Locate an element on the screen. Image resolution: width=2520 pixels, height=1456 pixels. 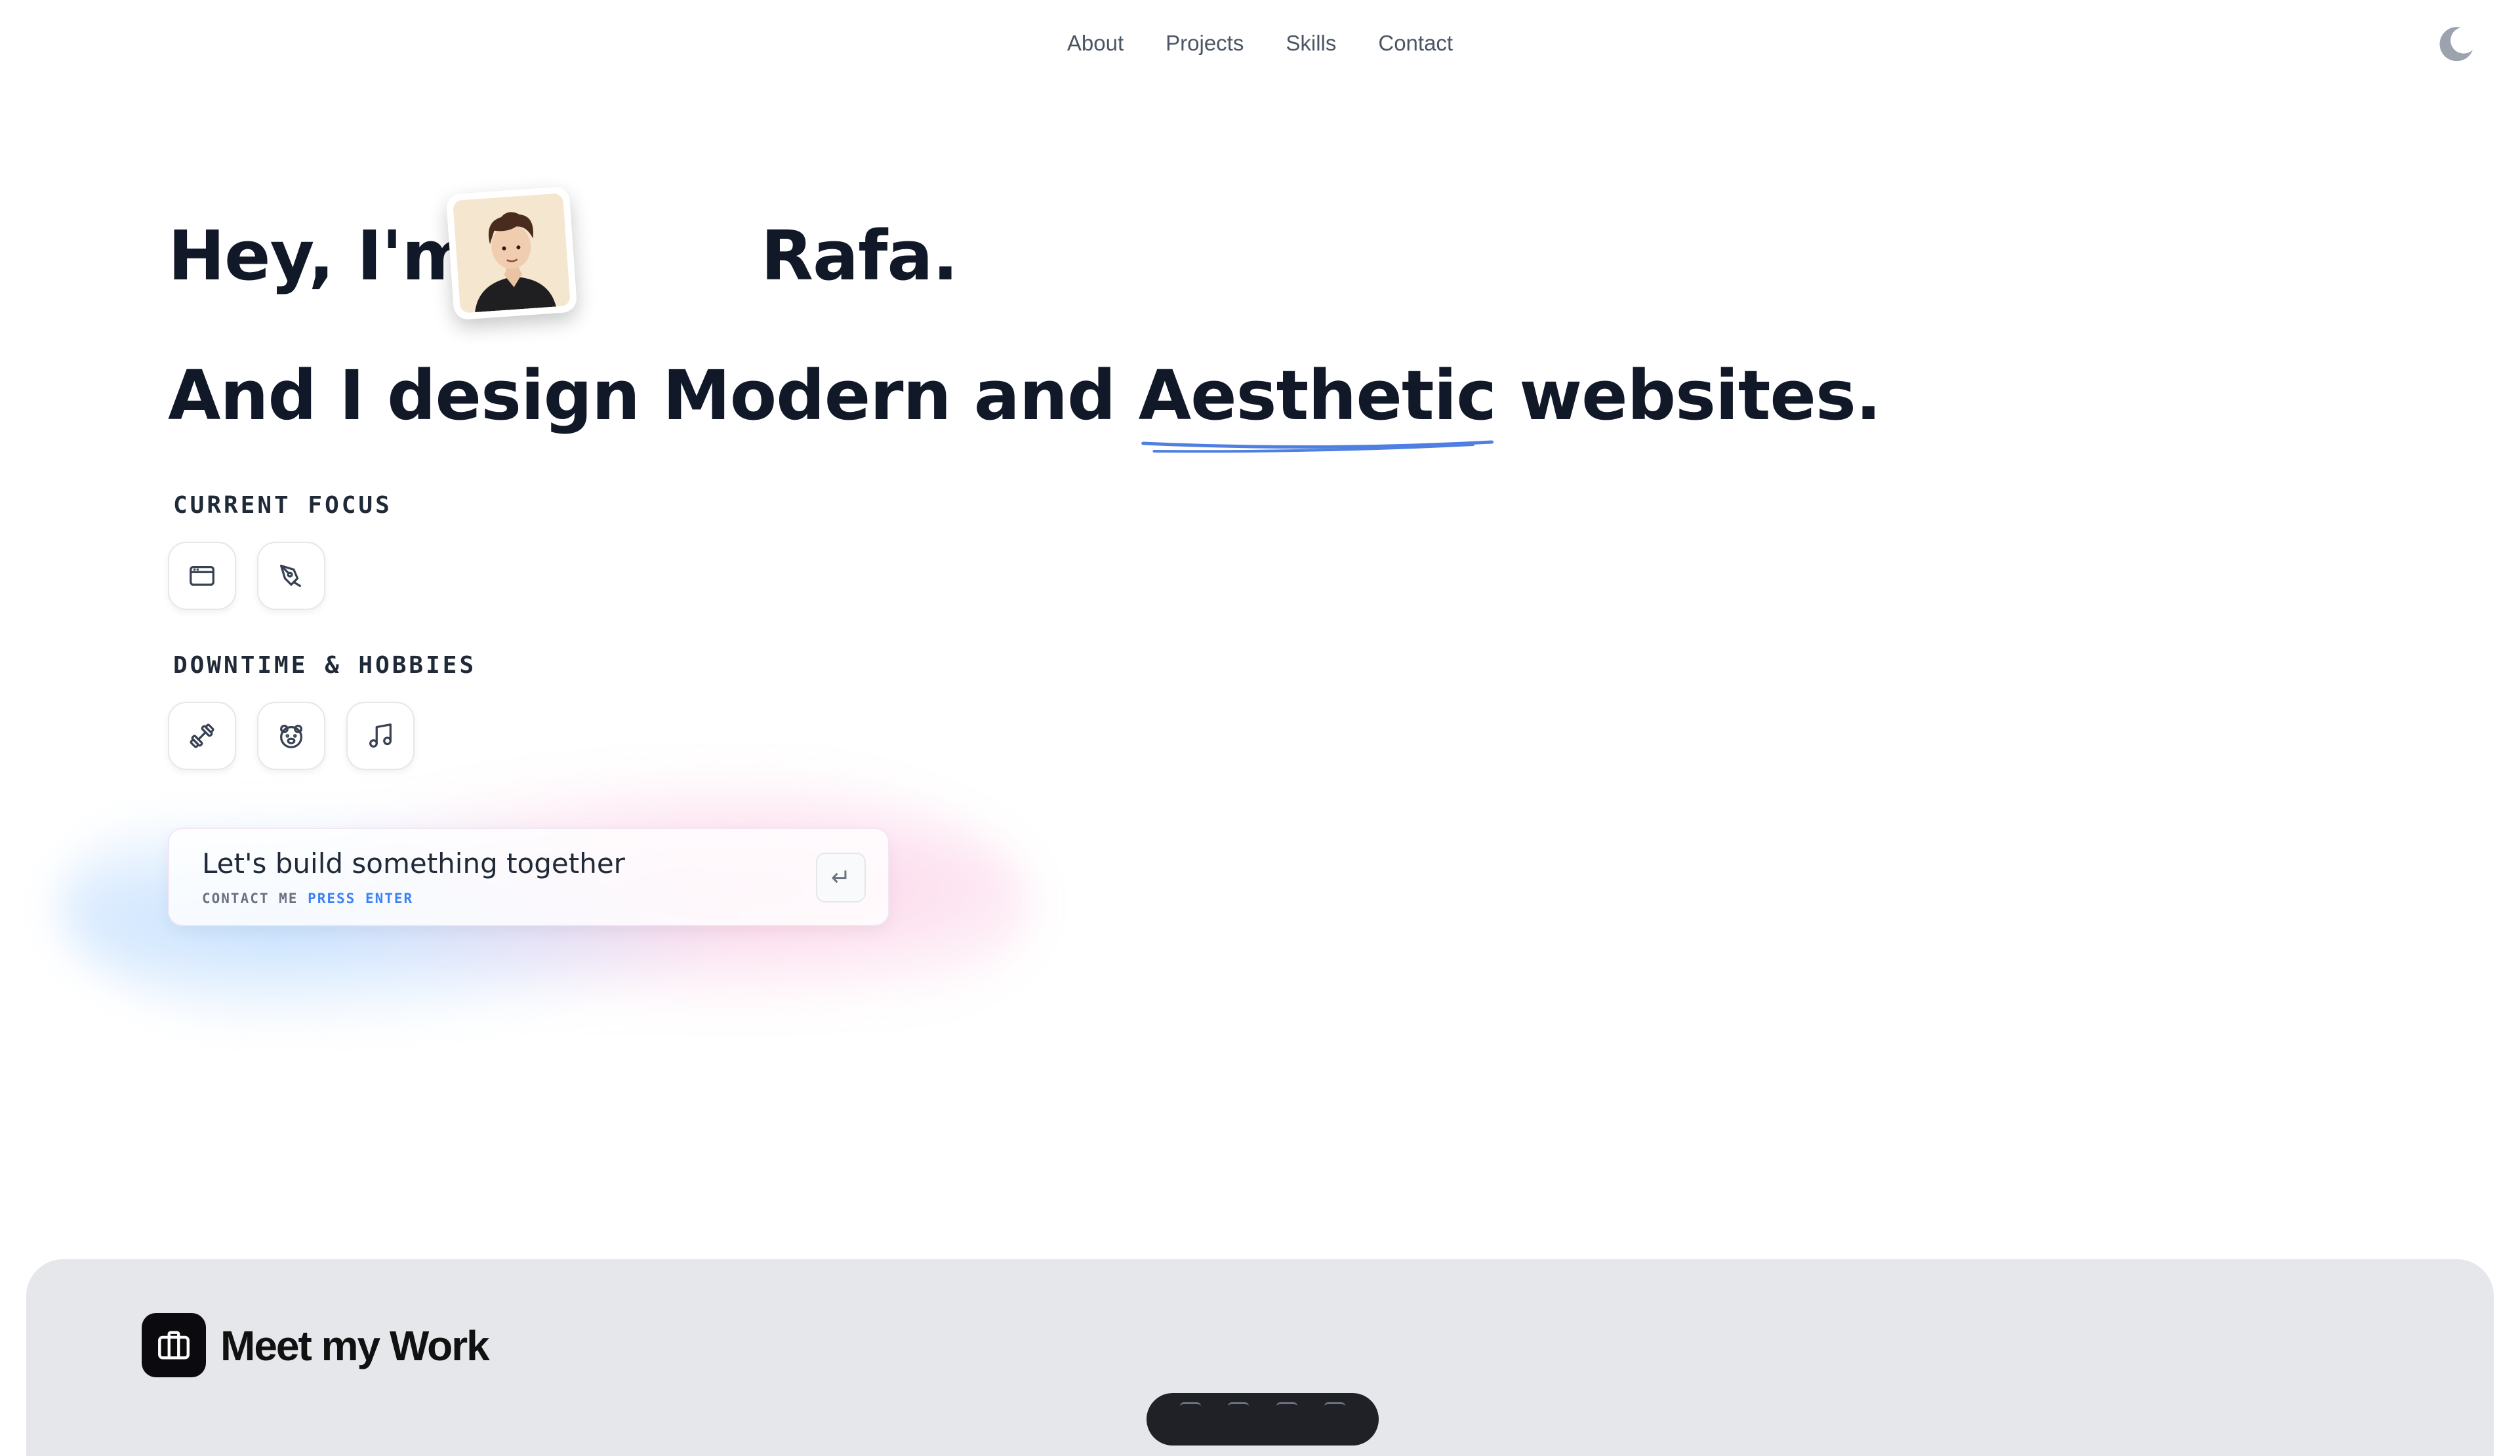
browser-window-icon is located at coordinates (202, 575).